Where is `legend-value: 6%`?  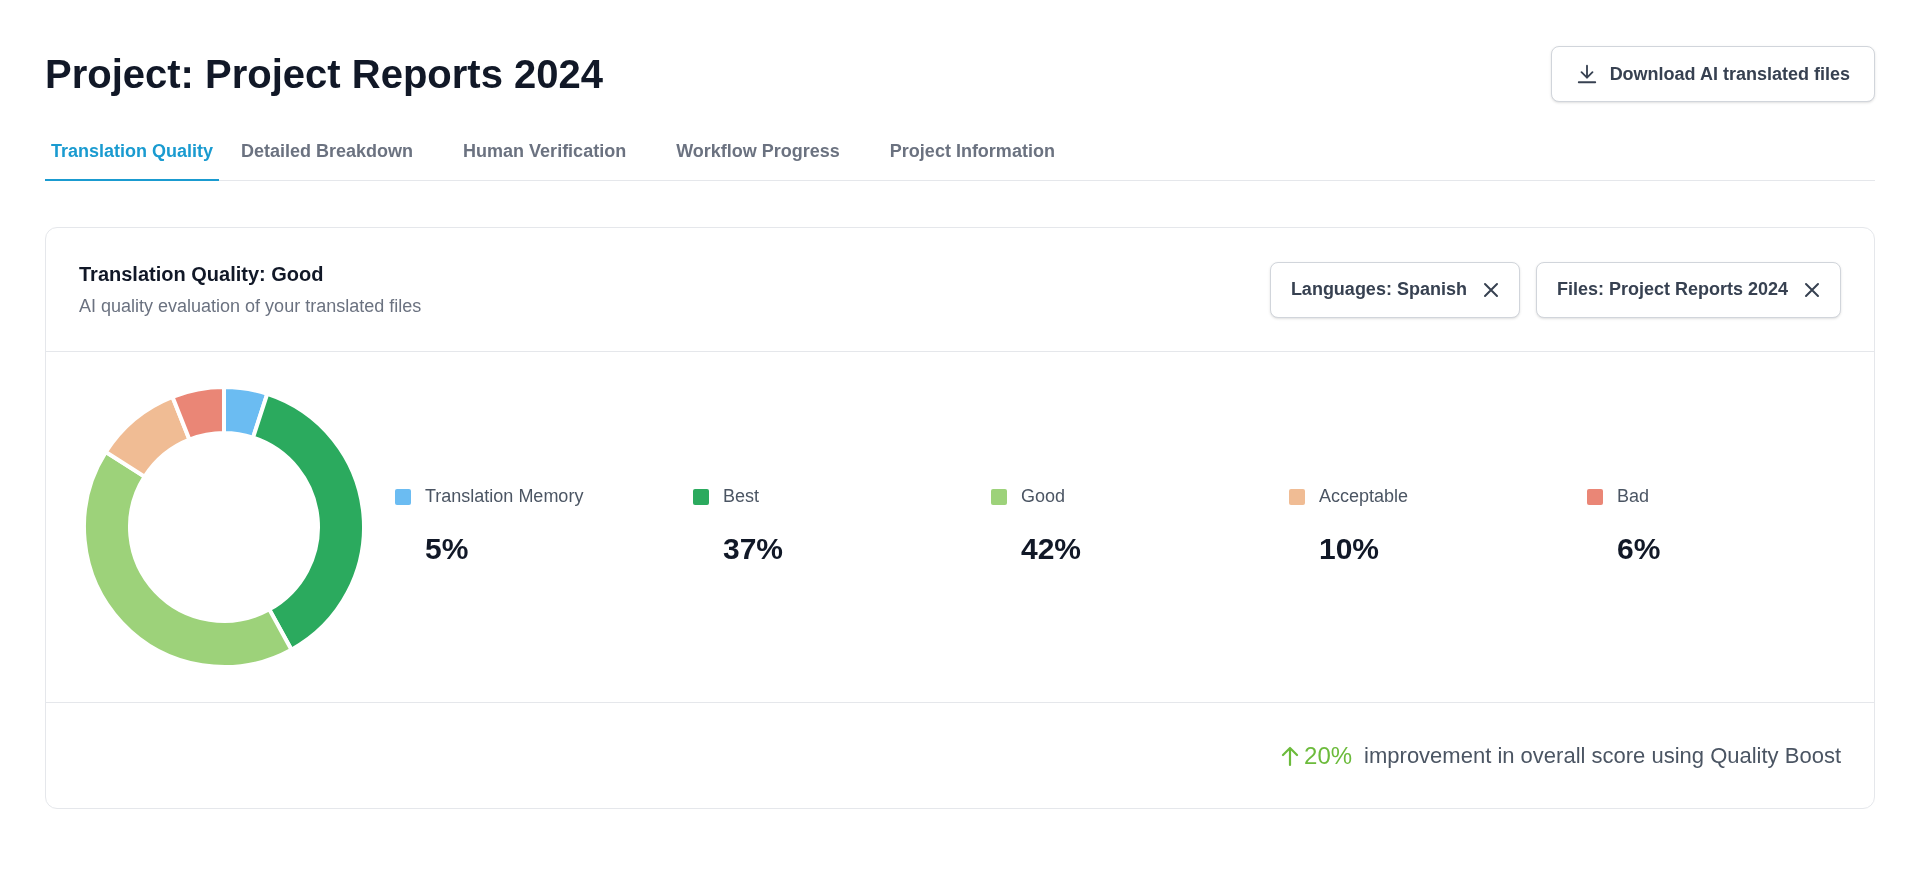
legend-value: 6% is located at coordinates (1639, 549).